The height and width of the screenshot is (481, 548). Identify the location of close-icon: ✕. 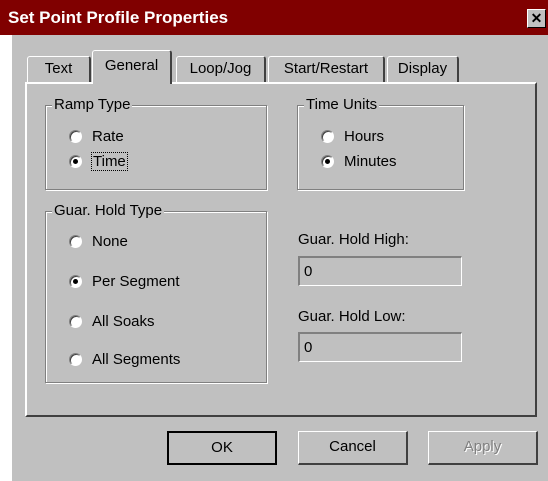
(536, 18).